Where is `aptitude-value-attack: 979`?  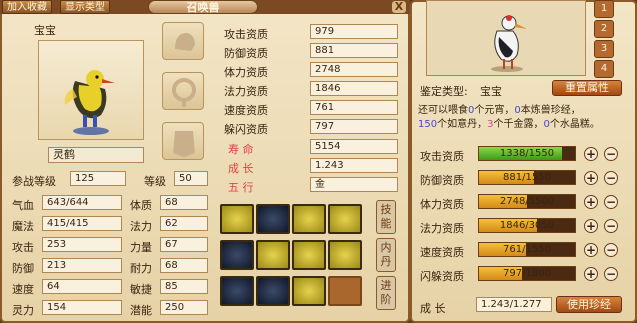 aptitude-value-attack: 979 is located at coordinates (354, 31).